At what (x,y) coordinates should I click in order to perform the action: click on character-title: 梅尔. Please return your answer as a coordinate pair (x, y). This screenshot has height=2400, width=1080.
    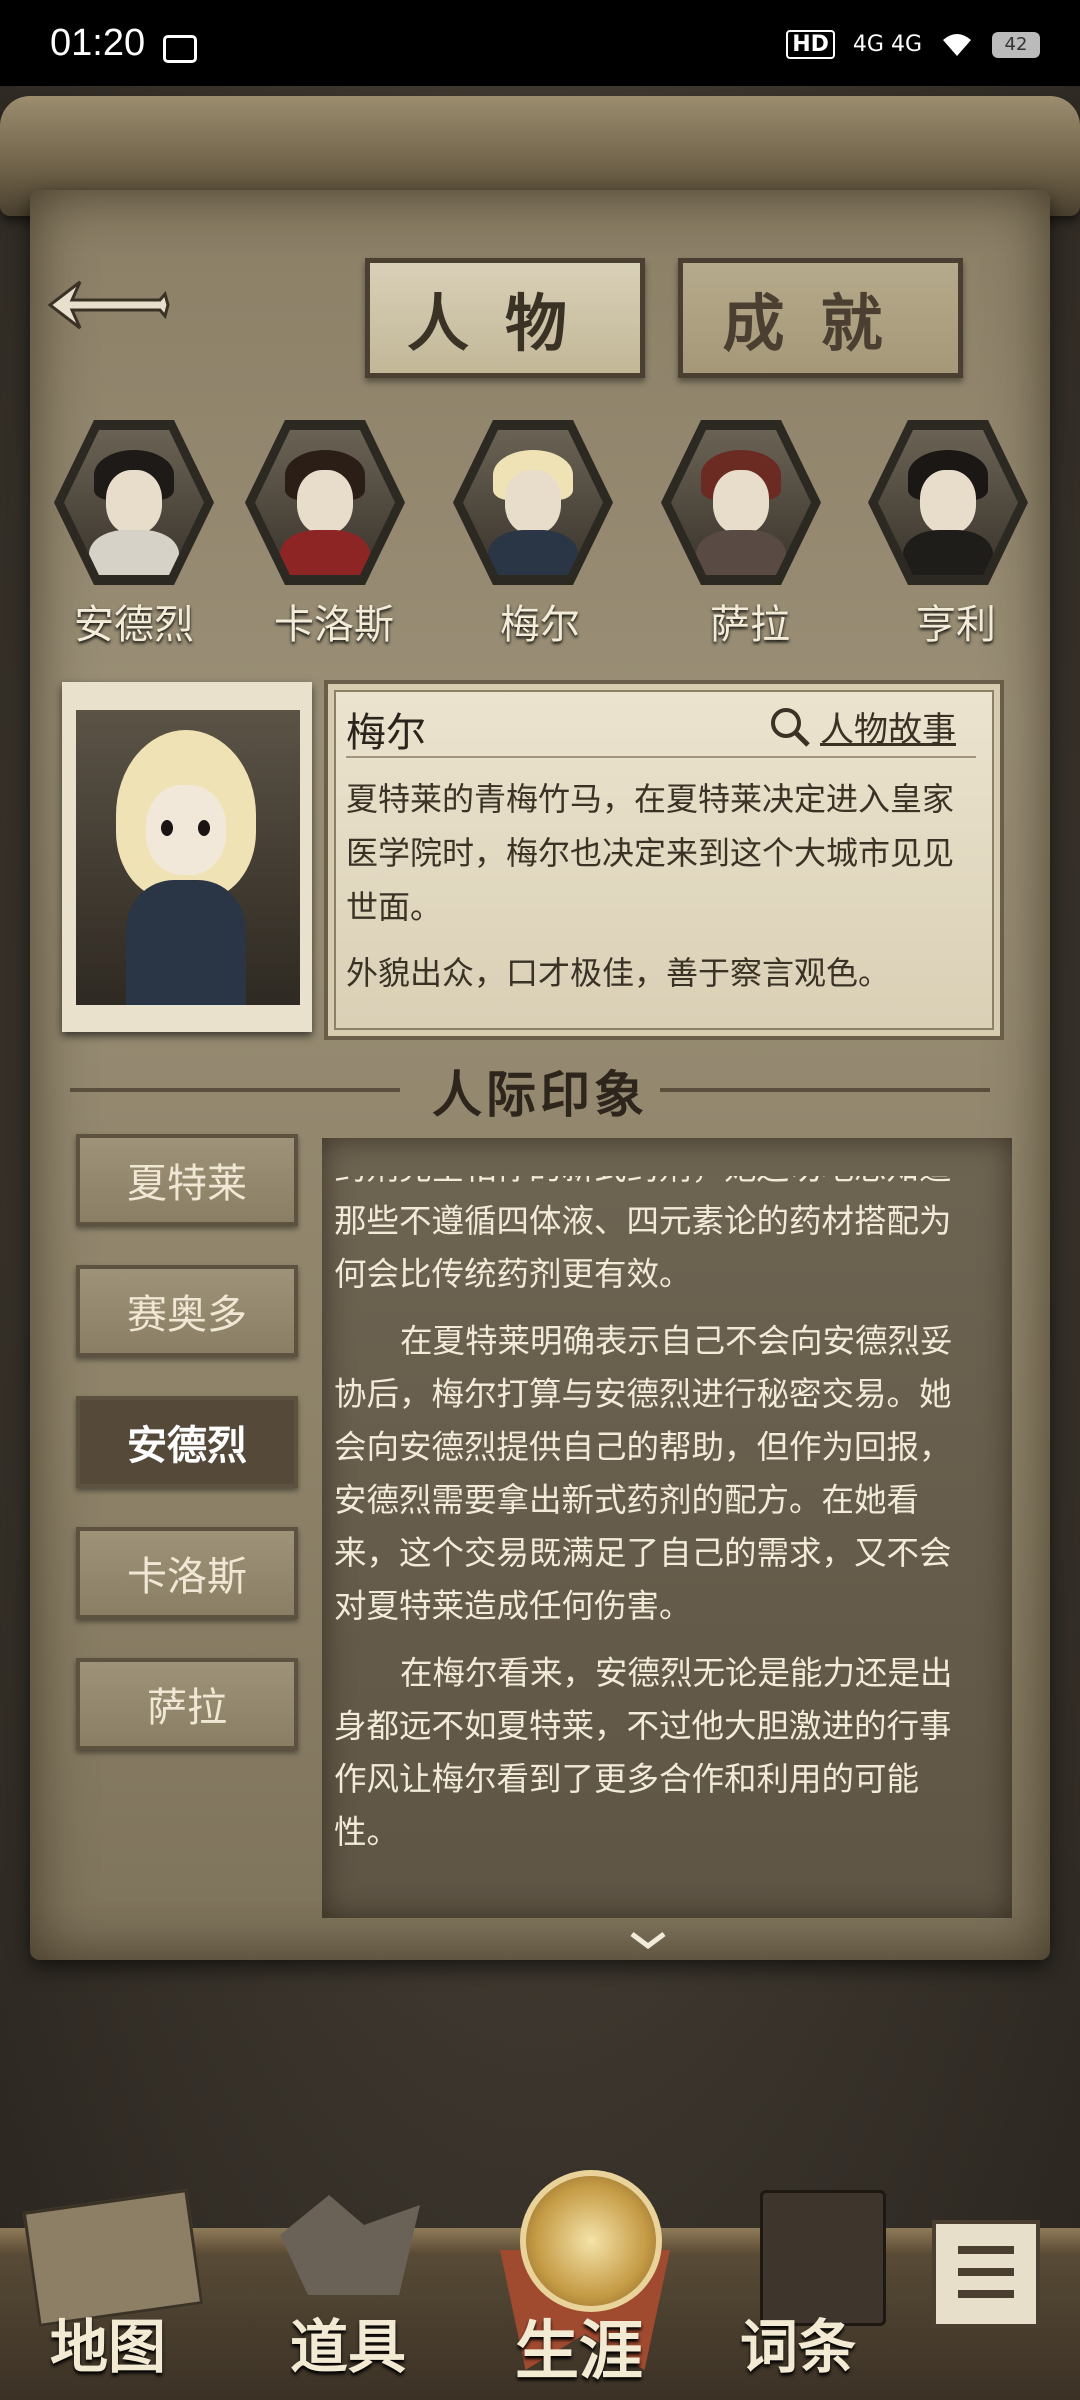
    Looking at the image, I should click on (386, 733).